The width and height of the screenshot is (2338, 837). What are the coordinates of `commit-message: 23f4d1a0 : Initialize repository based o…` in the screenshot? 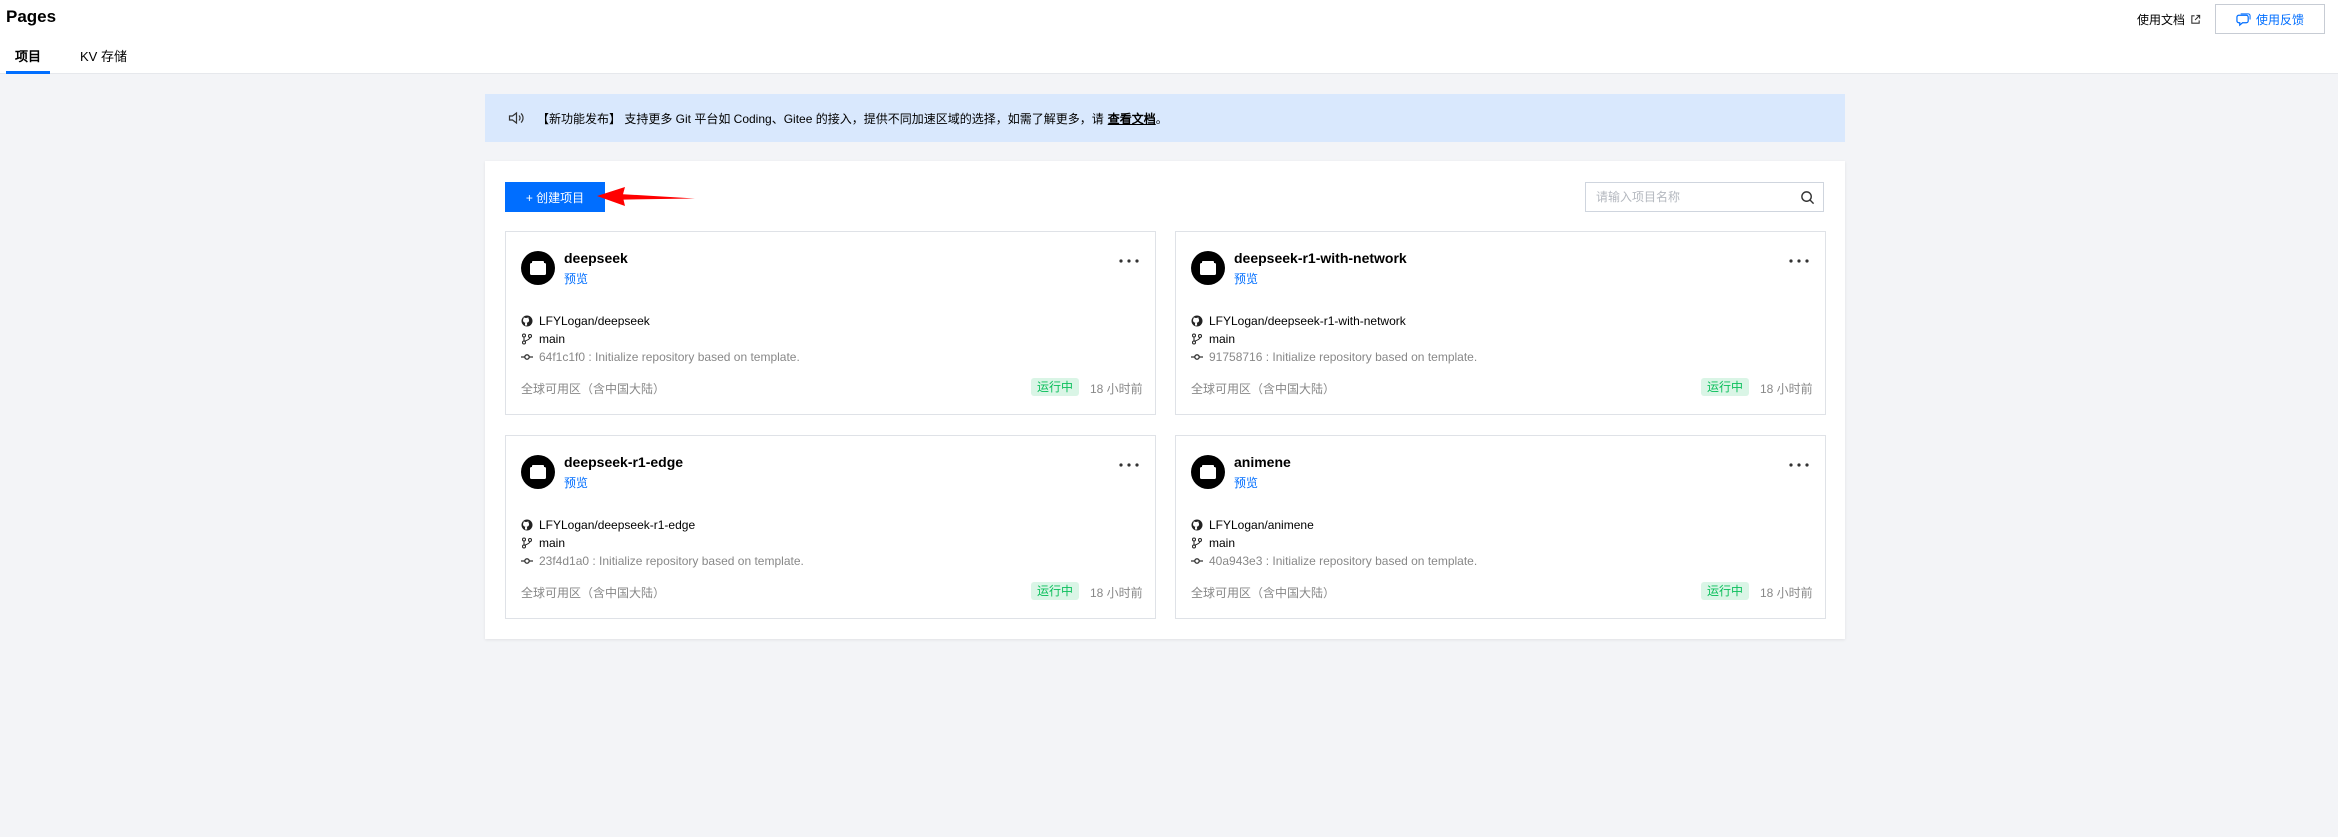 It's located at (671, 561).